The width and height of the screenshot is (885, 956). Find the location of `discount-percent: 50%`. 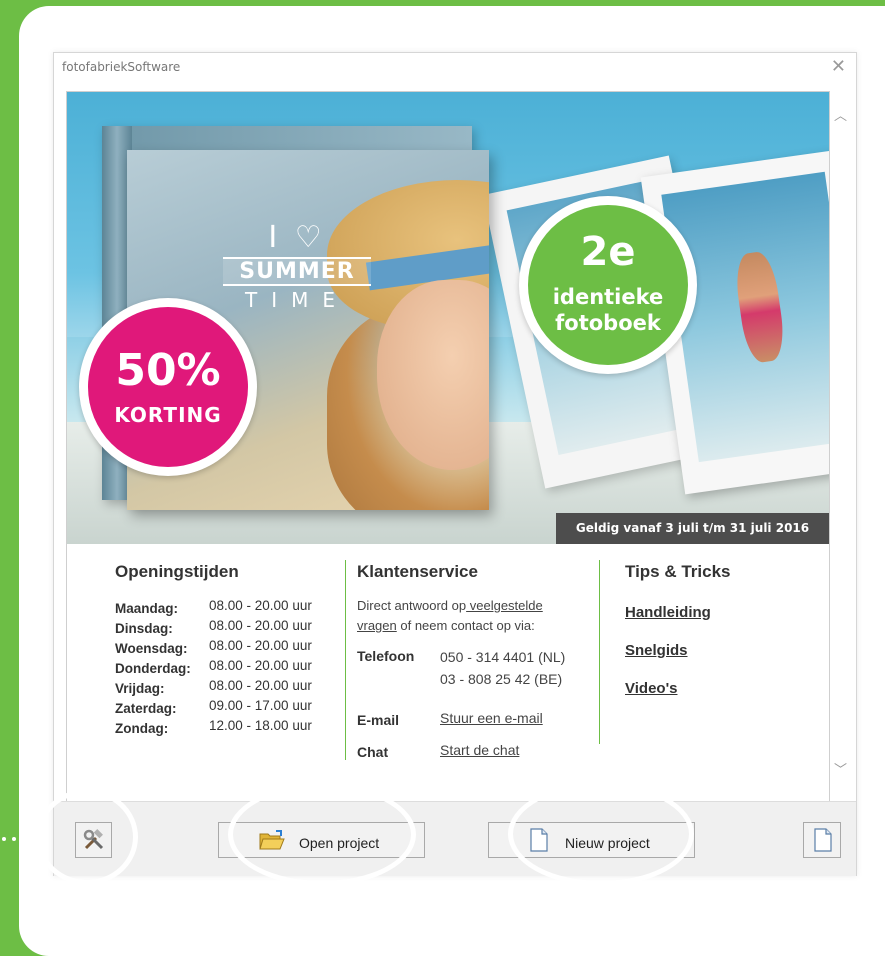

discount-percent: 50% is located at coordinates (168, 370).